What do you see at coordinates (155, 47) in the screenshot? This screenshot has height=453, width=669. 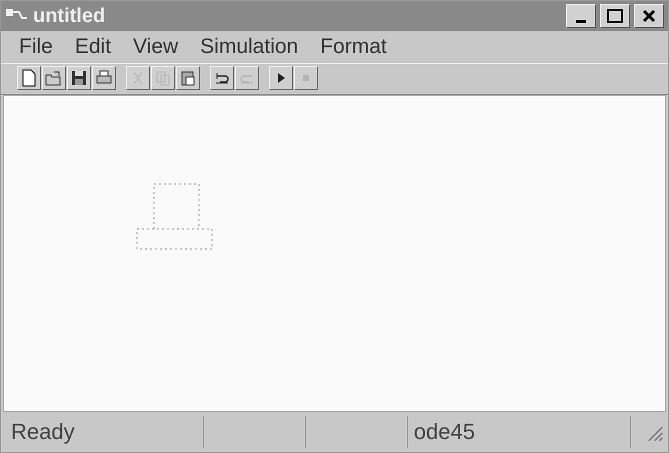 I see `menu-item: View` at bounding box center [155, 47].